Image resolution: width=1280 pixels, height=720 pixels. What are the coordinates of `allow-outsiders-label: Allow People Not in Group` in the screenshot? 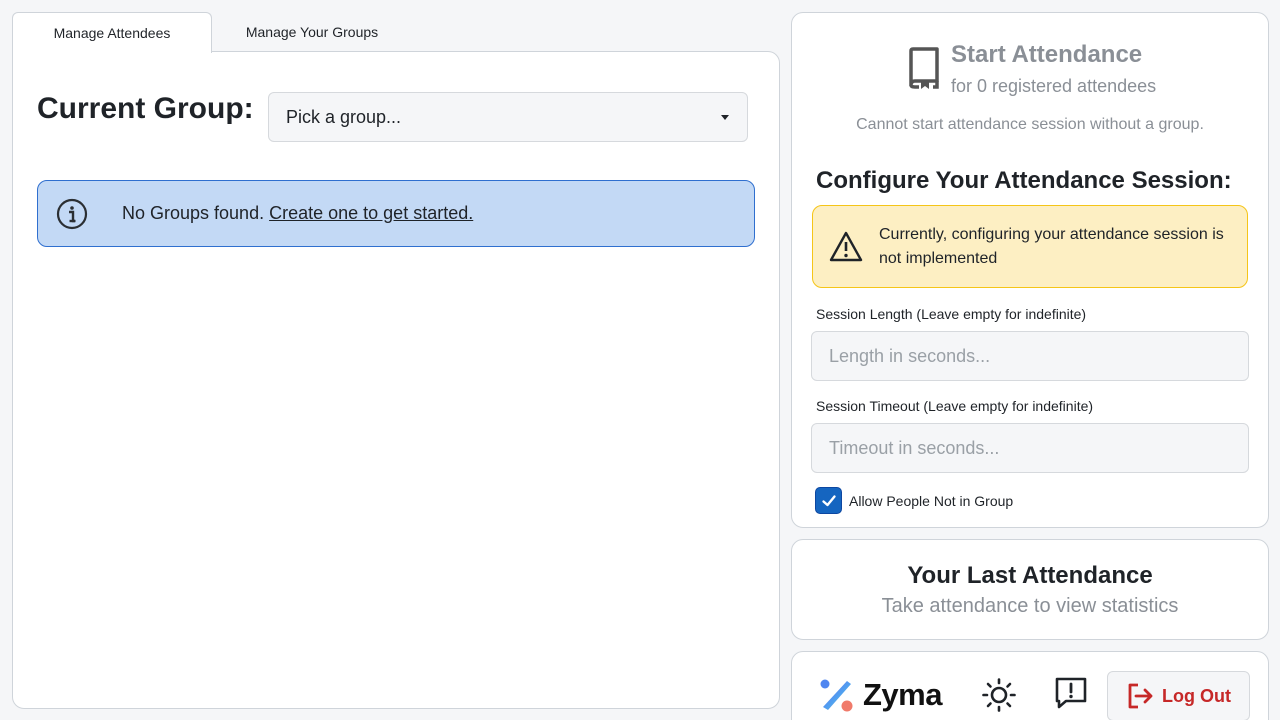 It's located at (931, 500).